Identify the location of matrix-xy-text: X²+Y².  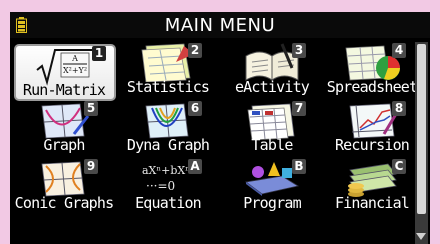
(75, 70).